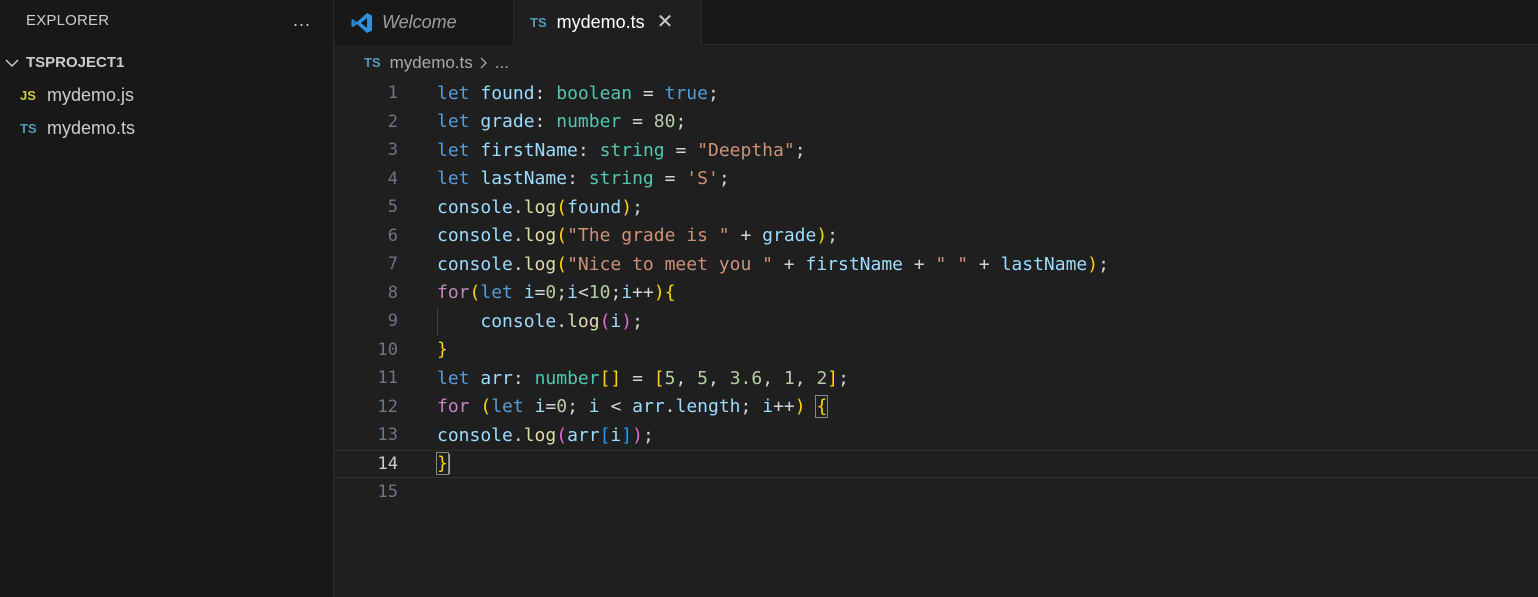  What do you see at coordinates (387, 406) in the screenshot?
I see `line-number: 12` at bounding box center [387, 406].